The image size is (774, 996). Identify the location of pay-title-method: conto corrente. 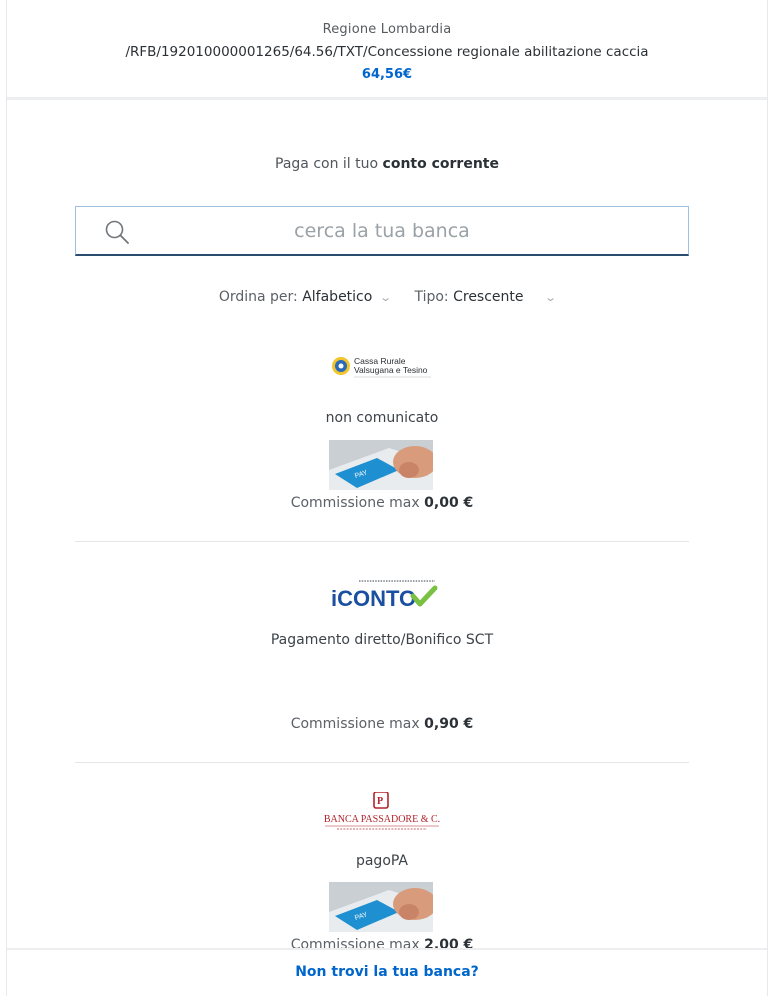
(440, 164).